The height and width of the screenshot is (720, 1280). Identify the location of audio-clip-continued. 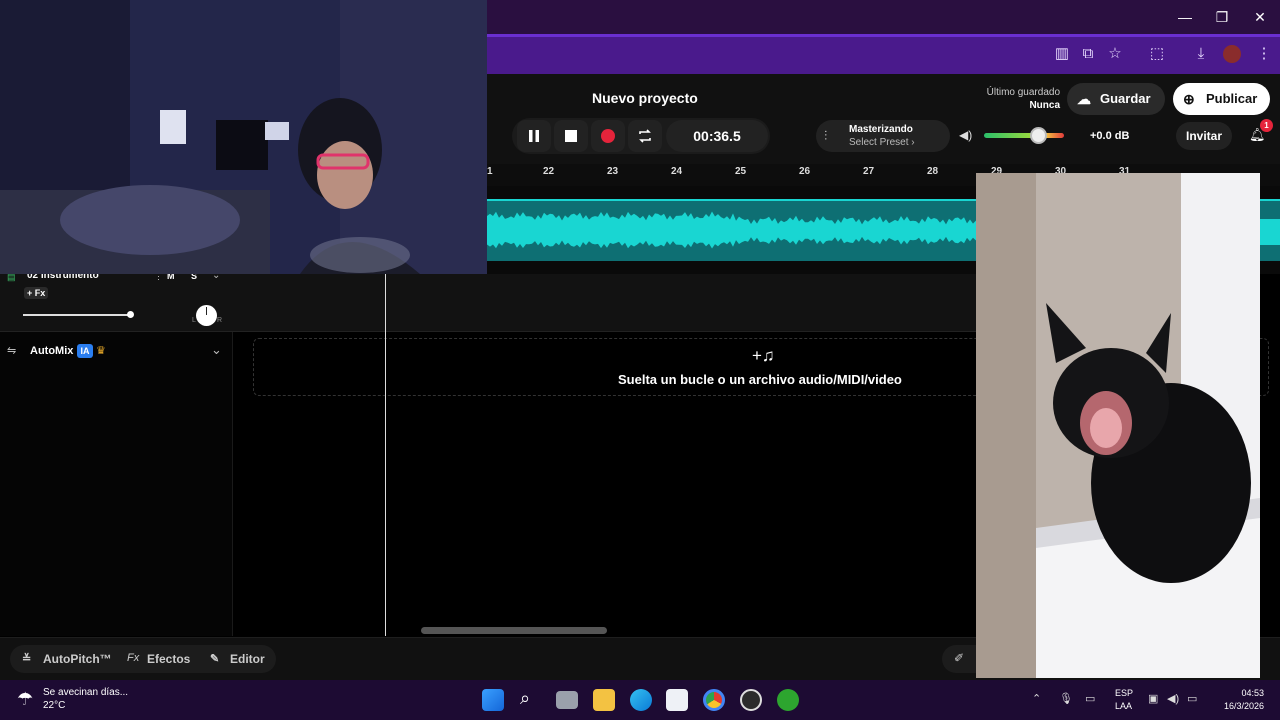
(1269, 230).